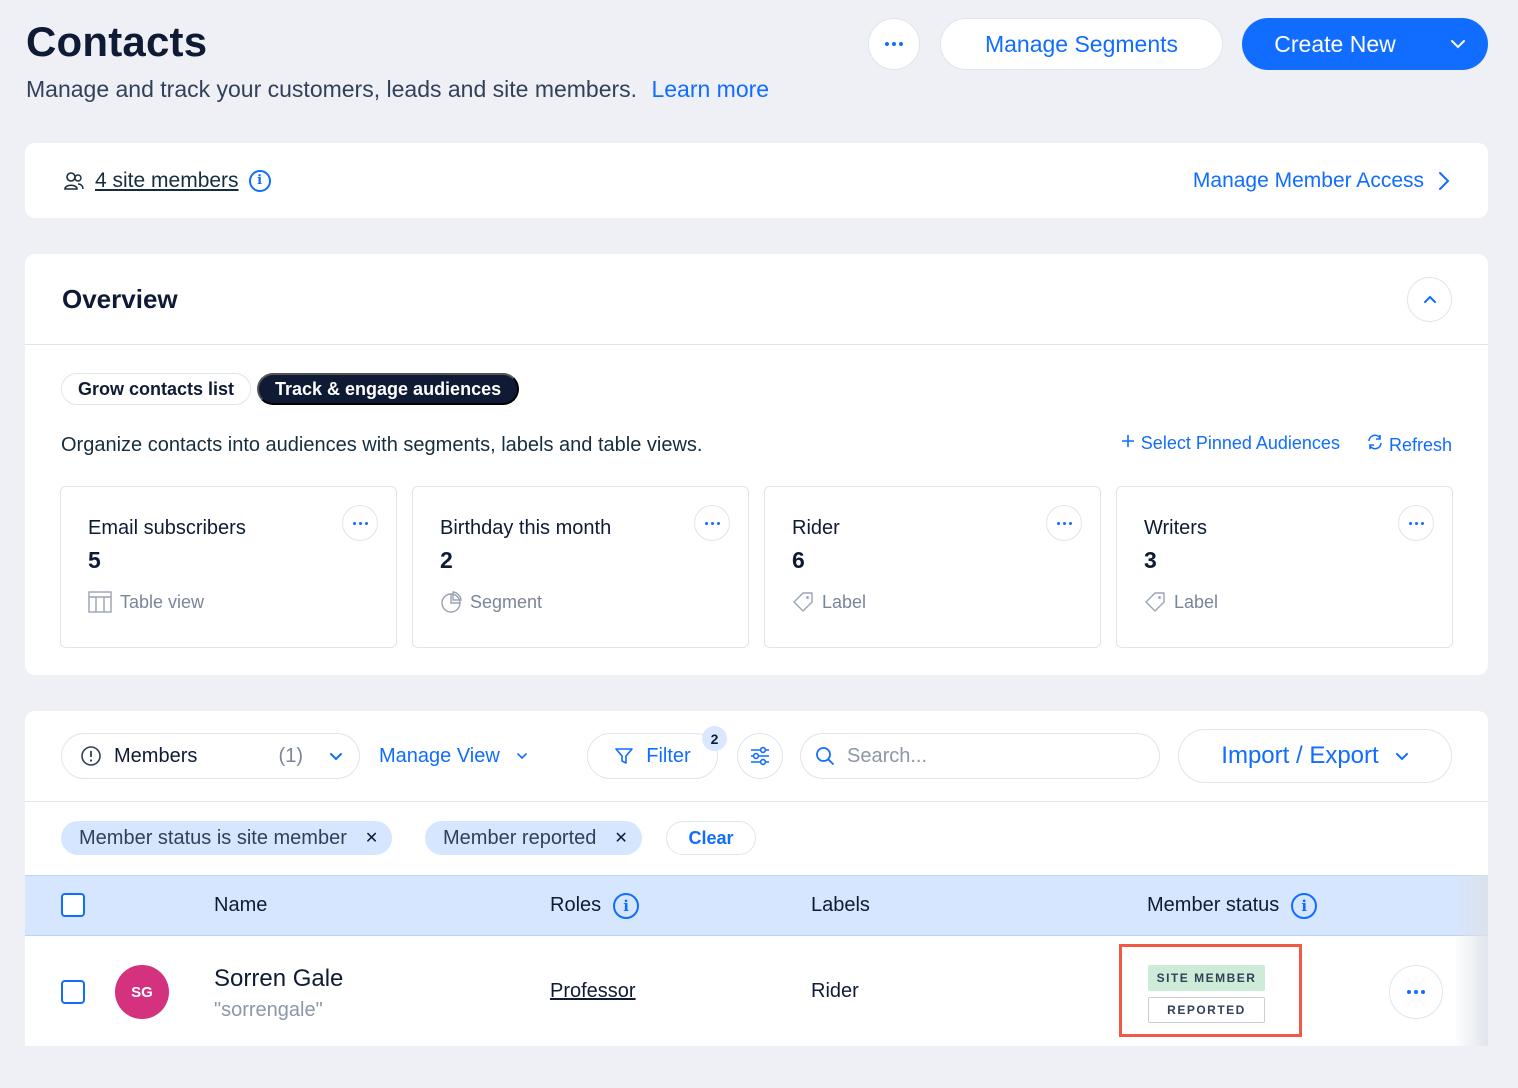  I want to click on filter-button: Filter, so click(652, 756).